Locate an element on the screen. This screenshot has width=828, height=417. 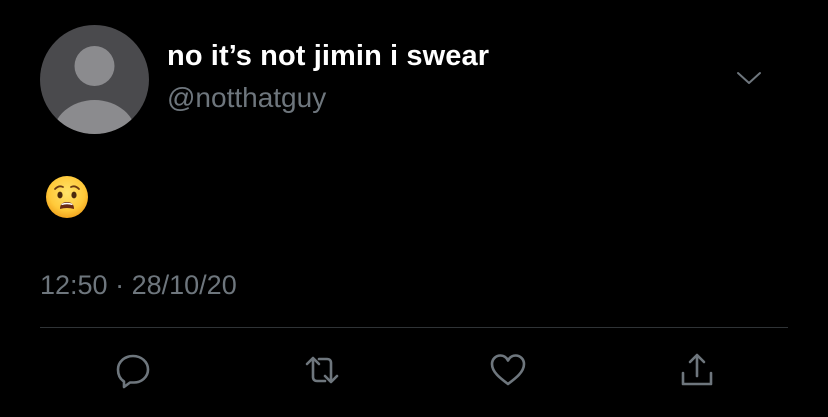
reply-button is located at coordinates (133, 370).